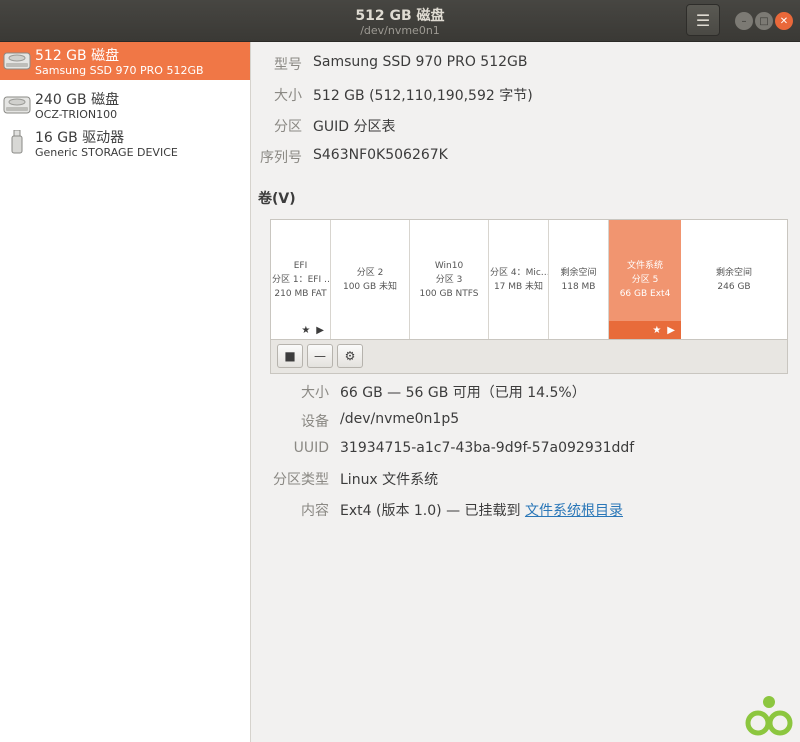  What do you see at coordinates (77, 100) in the screenshot?
I see `drive-name: 240 GB 磁盘` at bounding box center [77, 100].